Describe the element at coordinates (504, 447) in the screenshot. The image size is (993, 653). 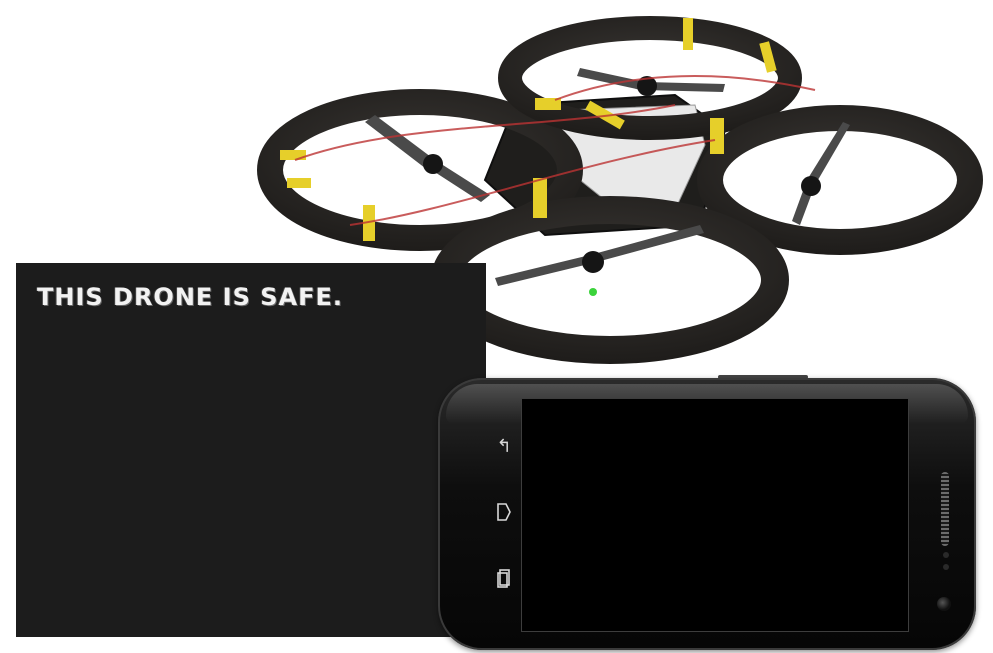
I see `back-icon: ↰` at that location.